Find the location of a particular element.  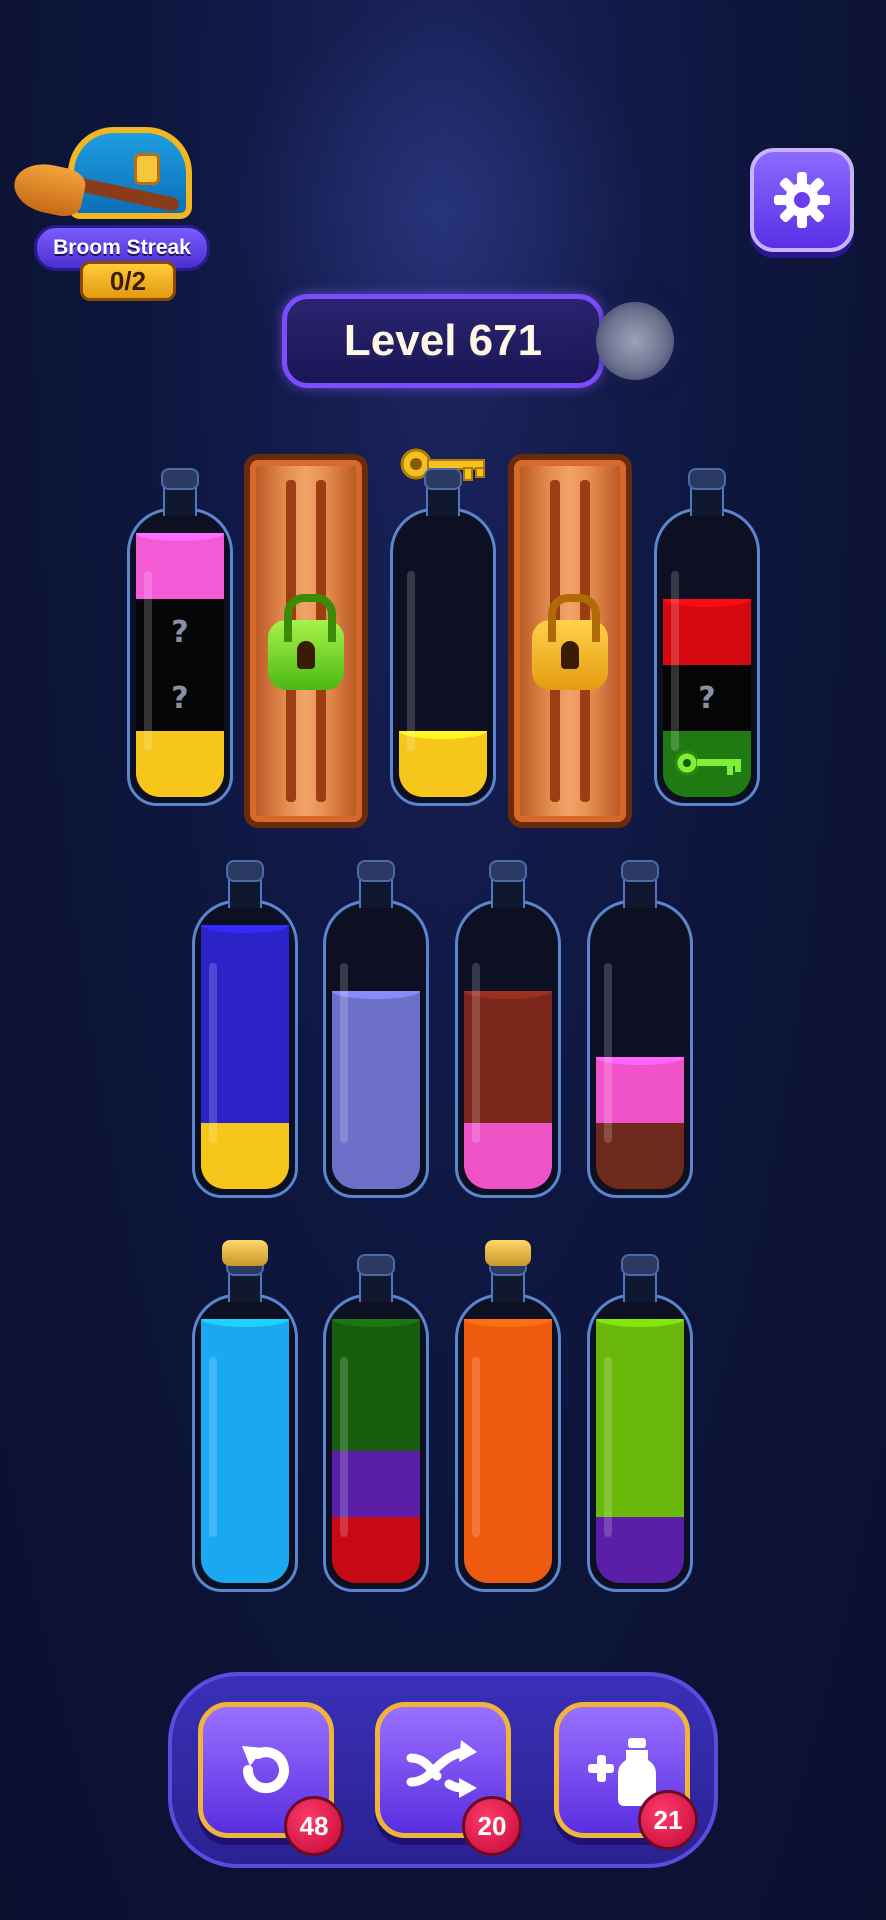

chest-lock-icon is located at coordinates (147, 169).